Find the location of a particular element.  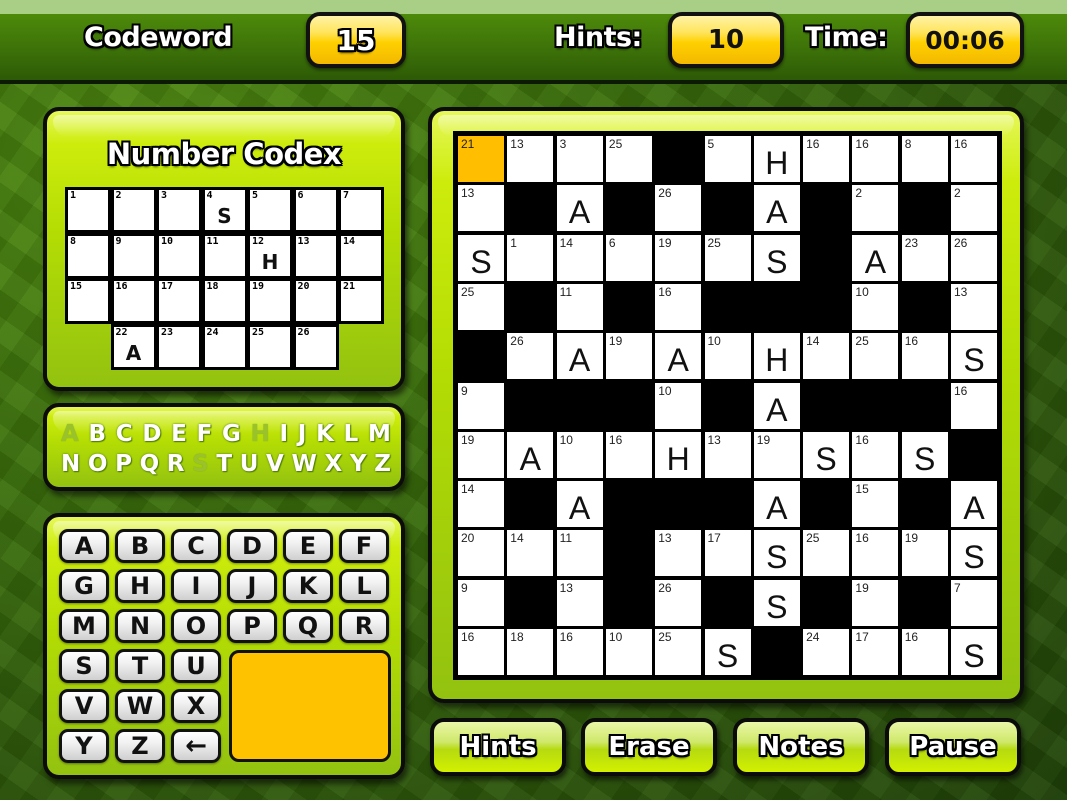

key-l: L is located at coordinates (364, 586).